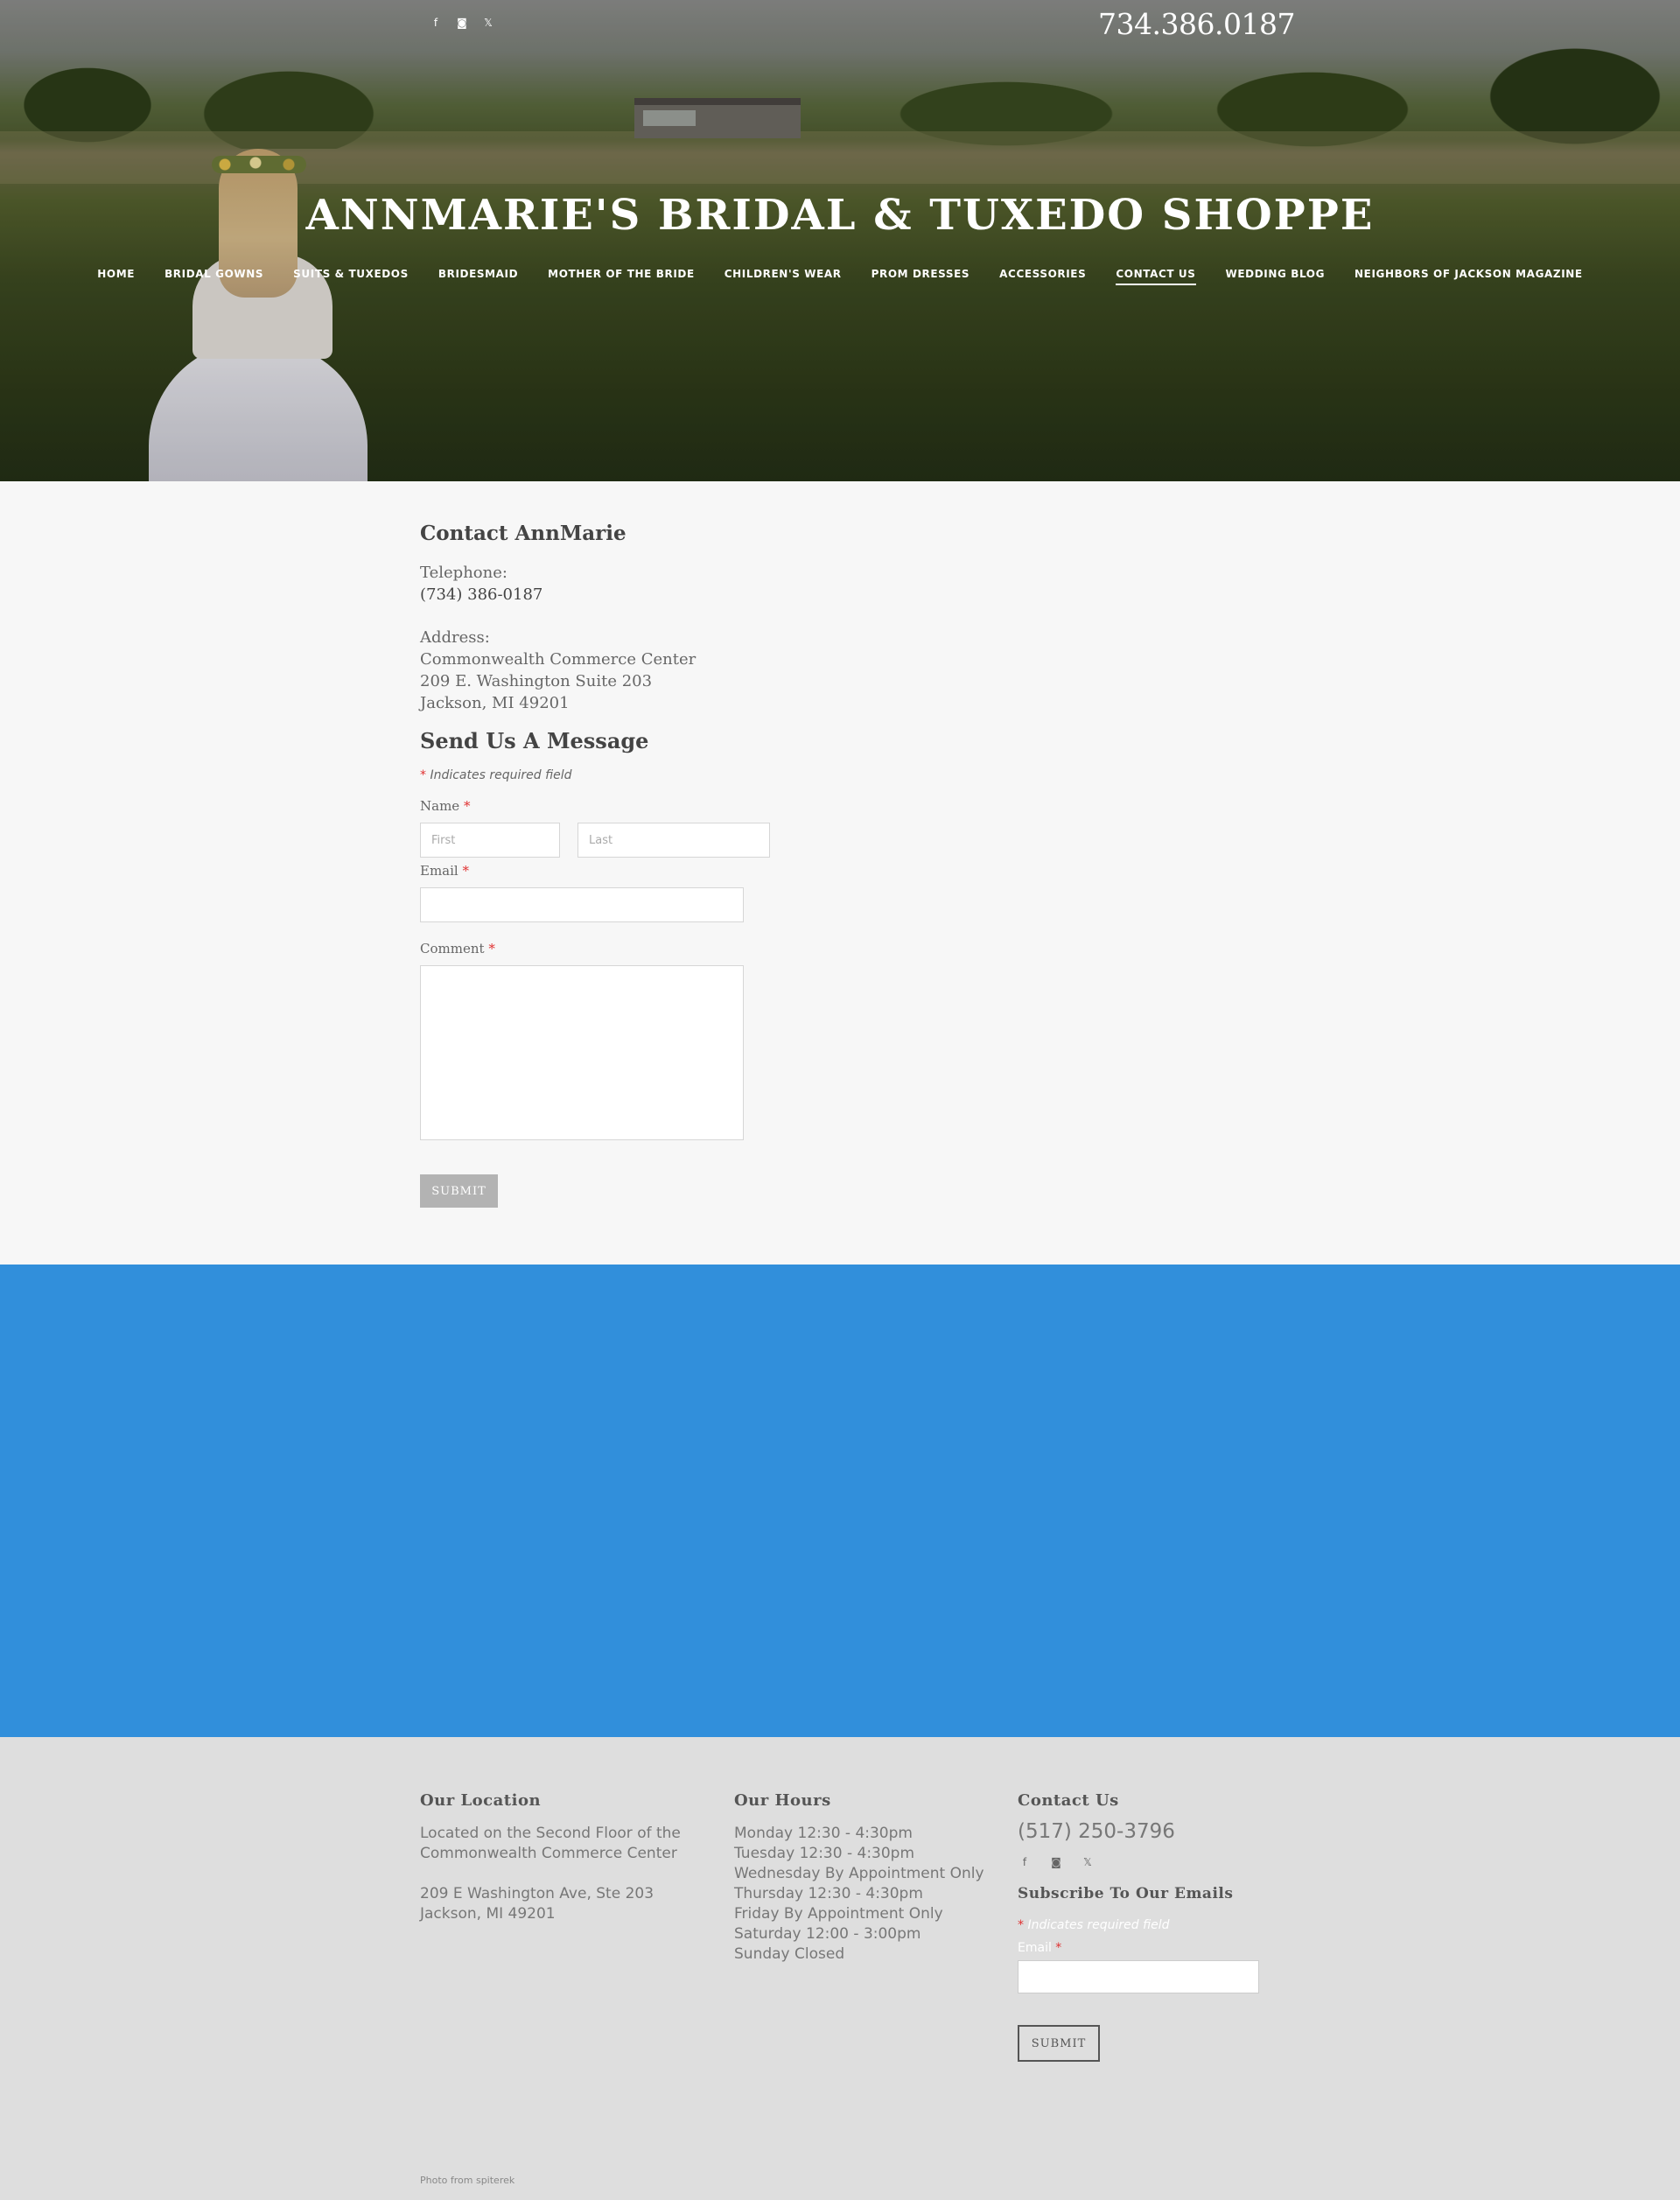  What do you see at coordinates (116, 274) in the screenshot?
I see `nav-home: HOME` at bounding box center [116, 274].